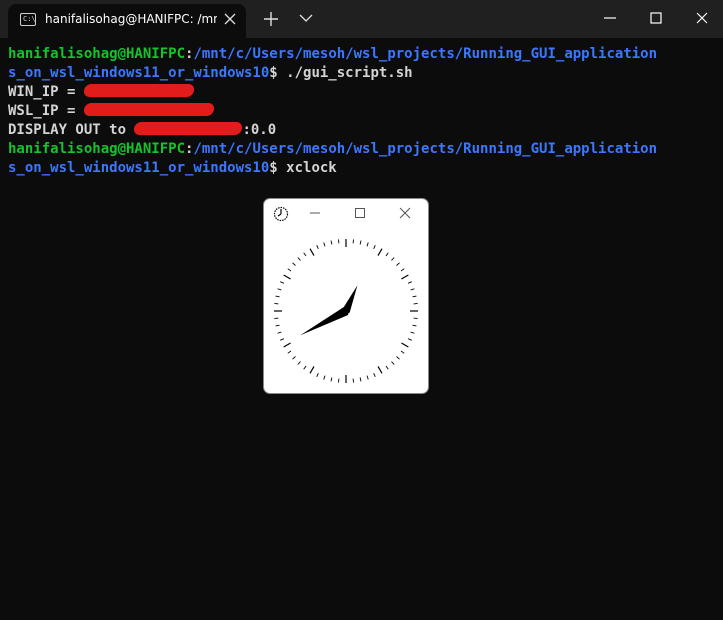 The image size is (723, 620). Describe the element at coordinates (46, 92) in the screenshot. I see `win-ip-label: WIN_IP =` at that location.